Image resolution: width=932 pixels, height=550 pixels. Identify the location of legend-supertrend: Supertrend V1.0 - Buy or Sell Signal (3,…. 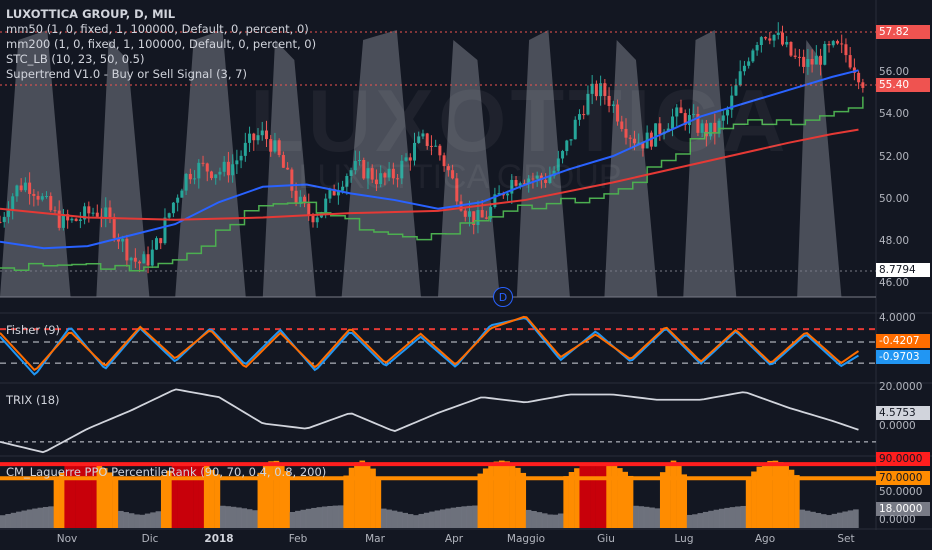
(161, 74).